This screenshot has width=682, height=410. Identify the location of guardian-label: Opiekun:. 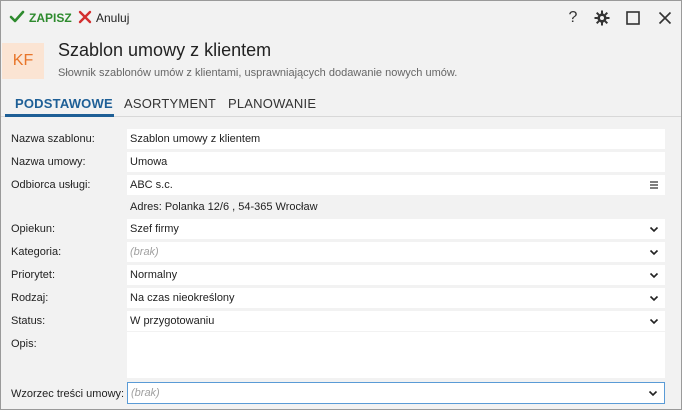
(33, 229).